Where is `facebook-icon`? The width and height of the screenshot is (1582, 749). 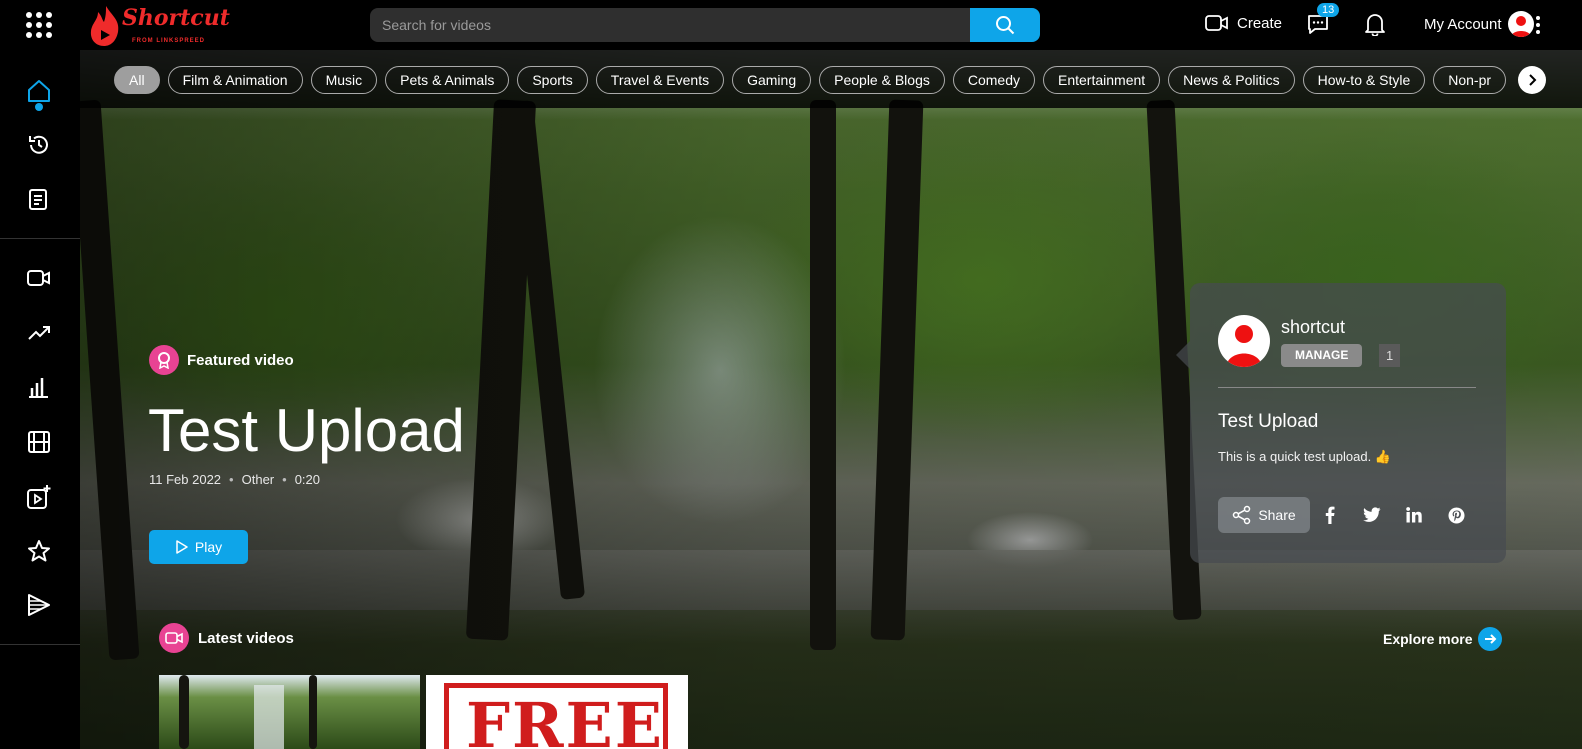
facebook-icon is located at coordinates (1330, 515).